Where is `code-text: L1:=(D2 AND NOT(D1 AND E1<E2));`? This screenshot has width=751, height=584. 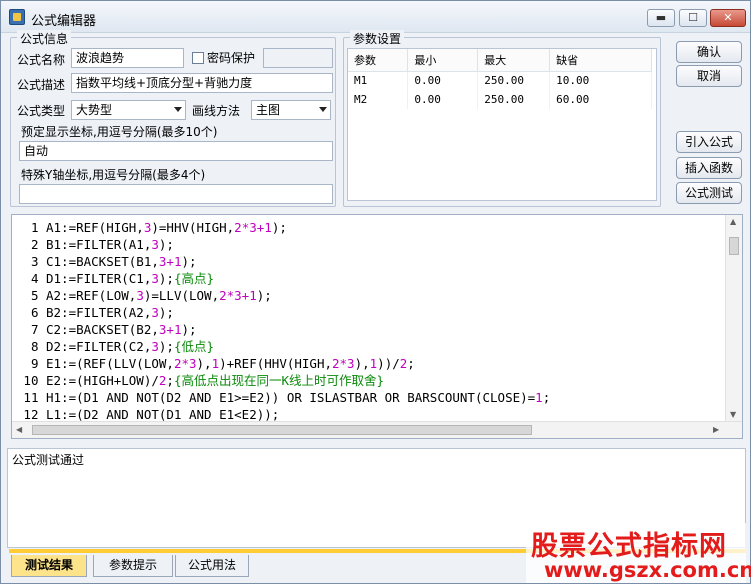 code-text: L1:=(D2 AND NOT(D1 AND E1<E2)); is located at coordinates (162, 414).